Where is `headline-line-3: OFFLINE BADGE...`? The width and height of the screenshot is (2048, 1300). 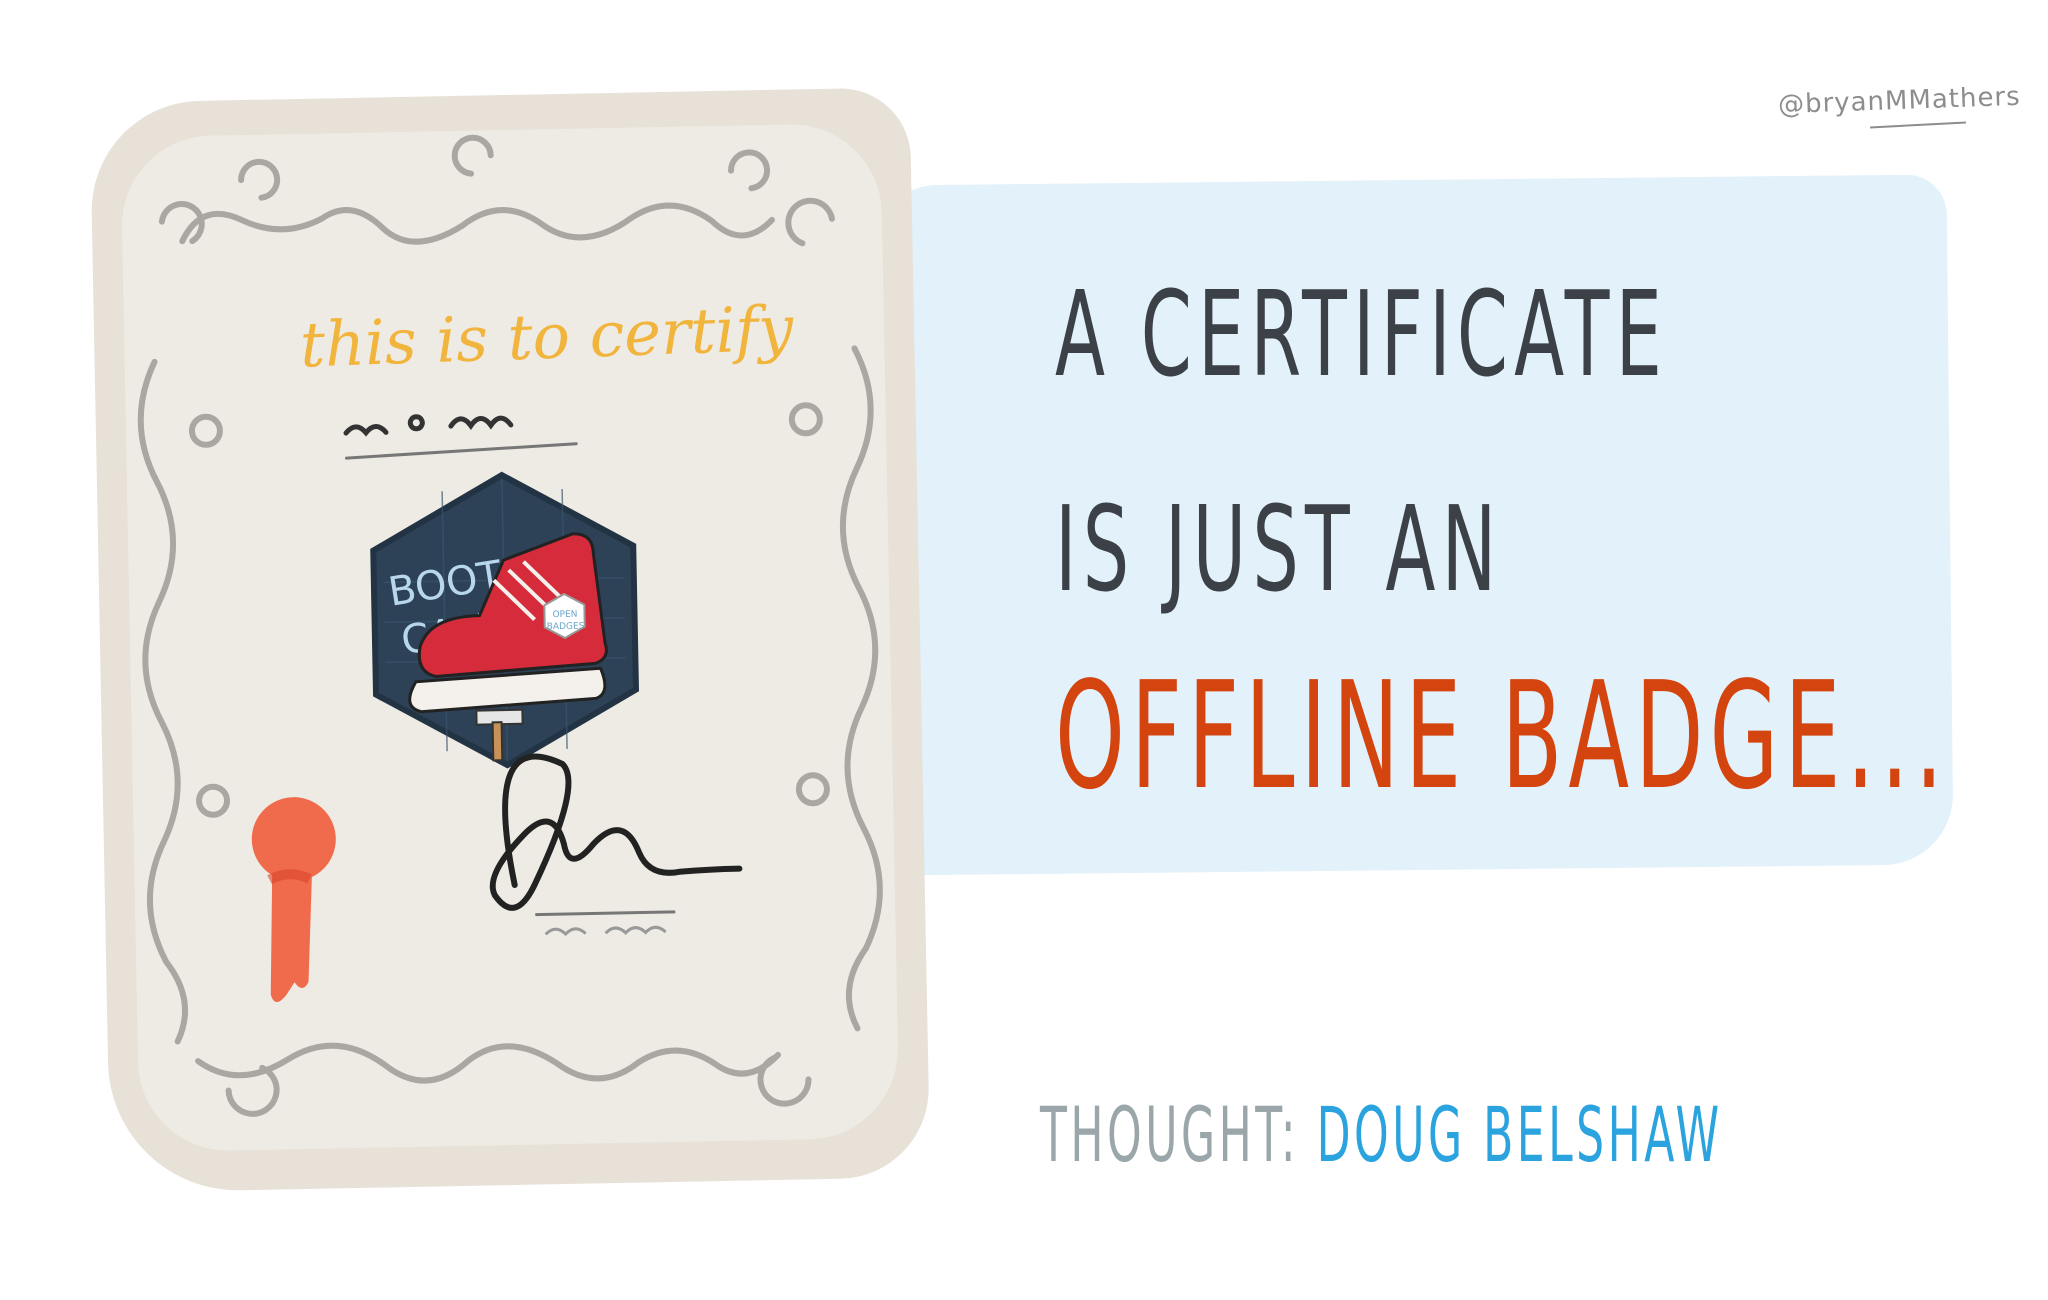 headline-line-3: OFFLINE BADGE... is located at coordinates (1502, 736).